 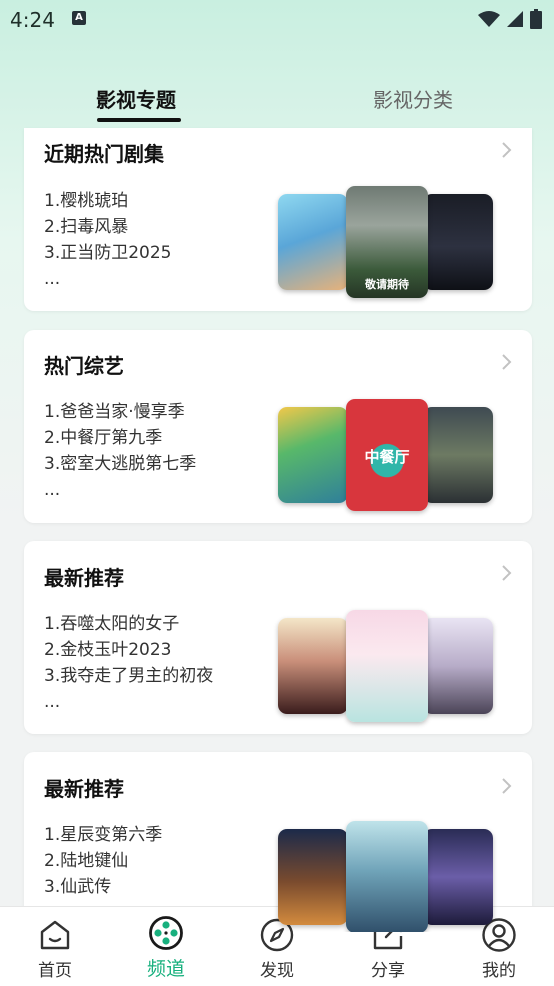 I want to click on status-indicators, so click(x=510, y=19).